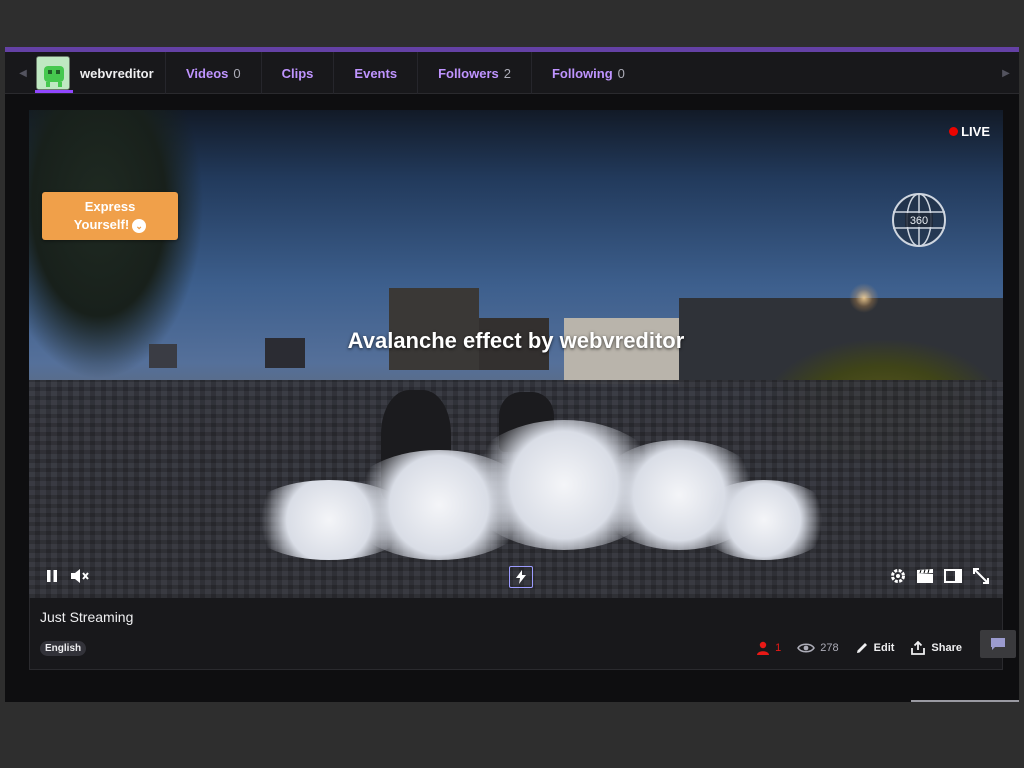 The image size is (1024, 768). Describe the element at coordinates (80, 576) in the screenshot. I see `muted-speaker-icon` at that location.